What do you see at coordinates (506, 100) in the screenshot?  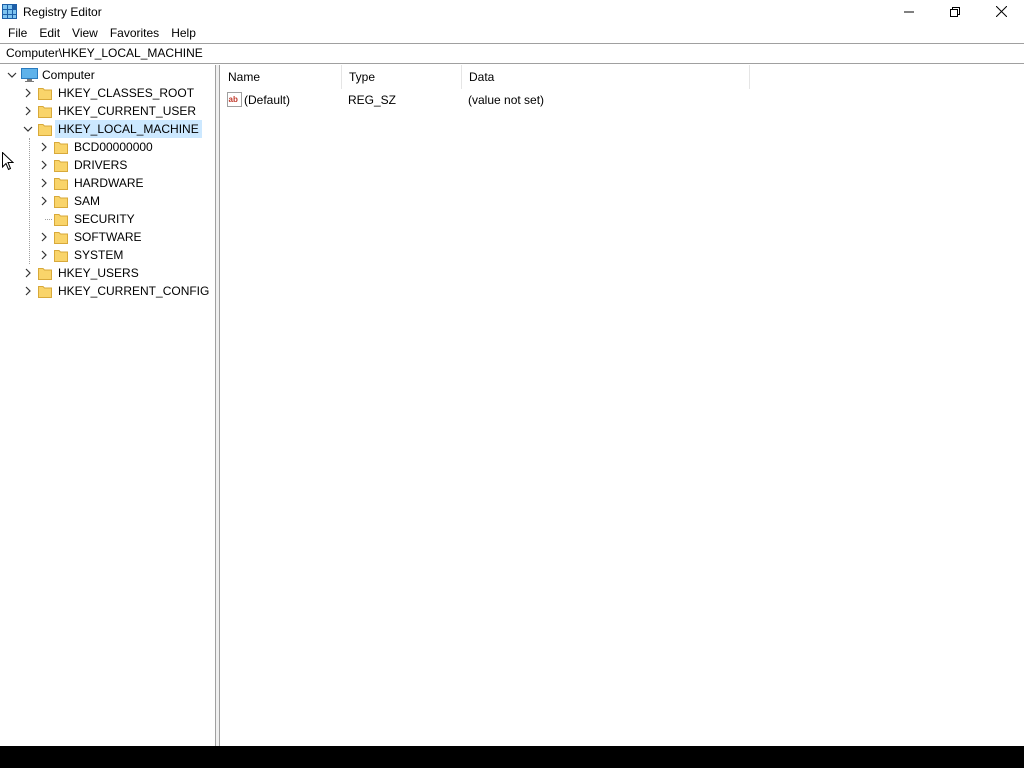 I see `value-data: (value not set)` at bounding box center [506, 100].